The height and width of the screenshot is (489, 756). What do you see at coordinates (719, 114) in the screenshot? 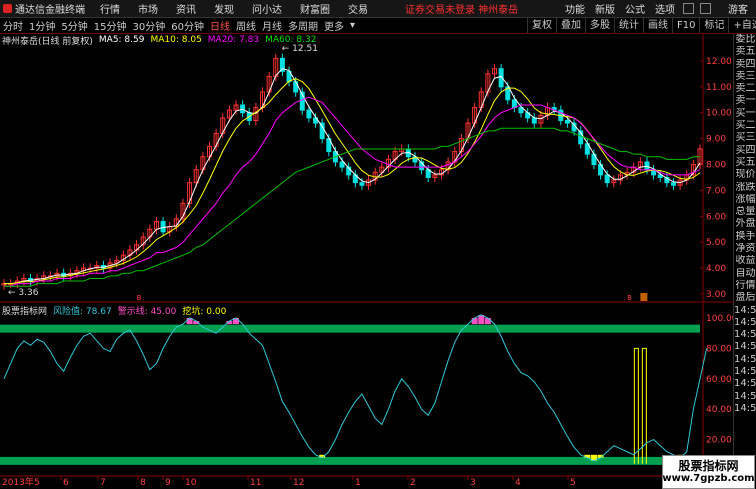
I see `price-tick-label: 10.00` at bounding box center [719, 114].